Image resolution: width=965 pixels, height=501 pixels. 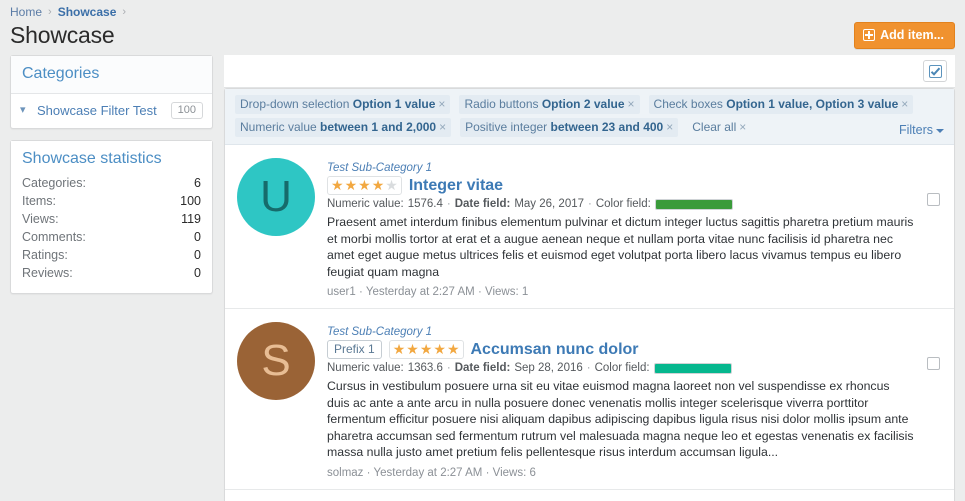 I want to click on stat-value: 6, so click(x=197, y=183).